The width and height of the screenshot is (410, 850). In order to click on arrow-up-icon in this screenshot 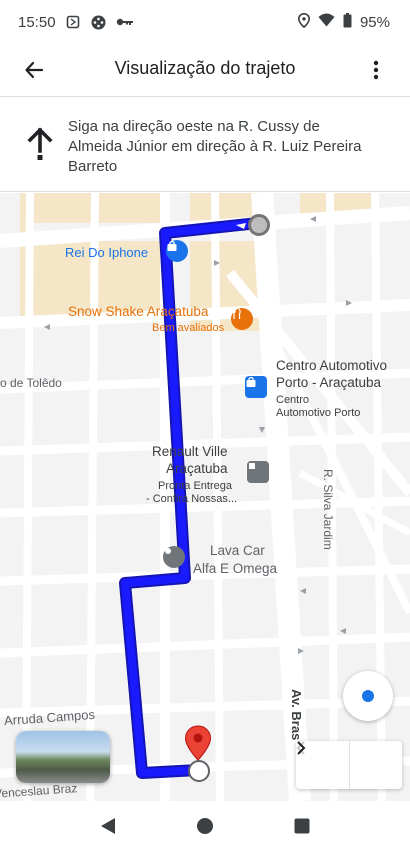, I will do `click(40, 143)`.